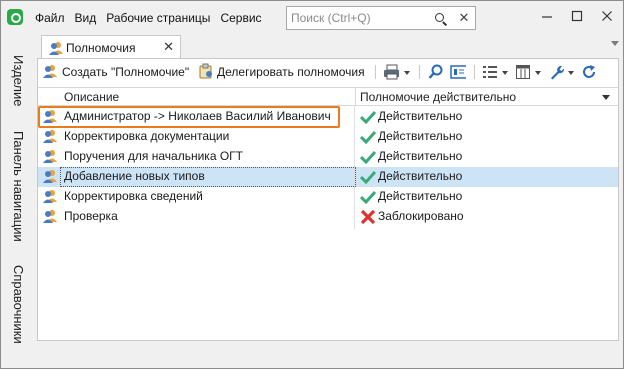  What do you see at coordinates (557, 72) in the screenshot?
I see `settings-wrench-icon` at bounding box center [557, 72].